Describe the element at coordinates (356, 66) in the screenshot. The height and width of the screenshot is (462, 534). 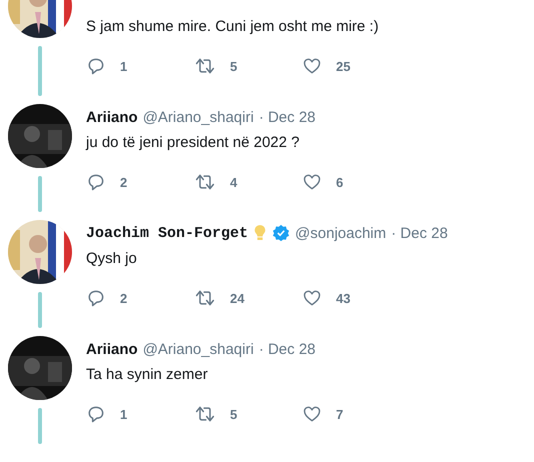
I see `like-button: 25` at that location.